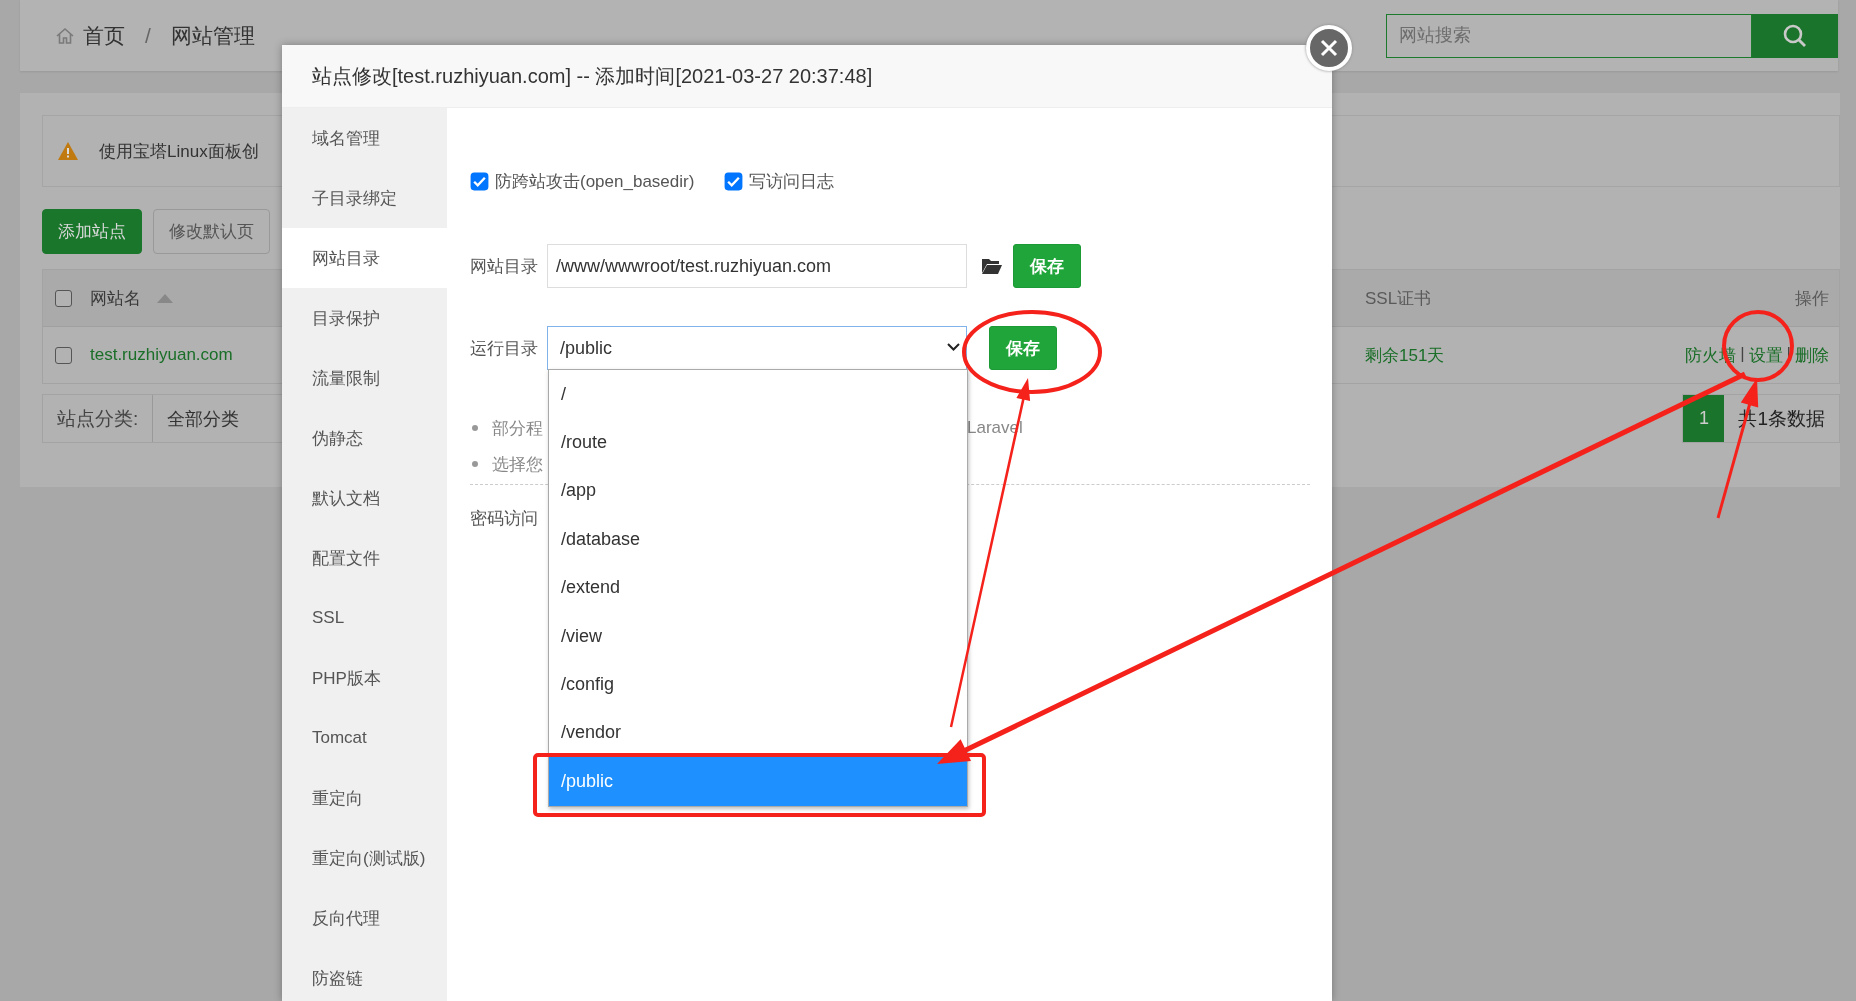 Image resolution: width=1856 pixels, height=1001 pixels. I want to click on sidebar-item: PHP版本, so click(364, 678).